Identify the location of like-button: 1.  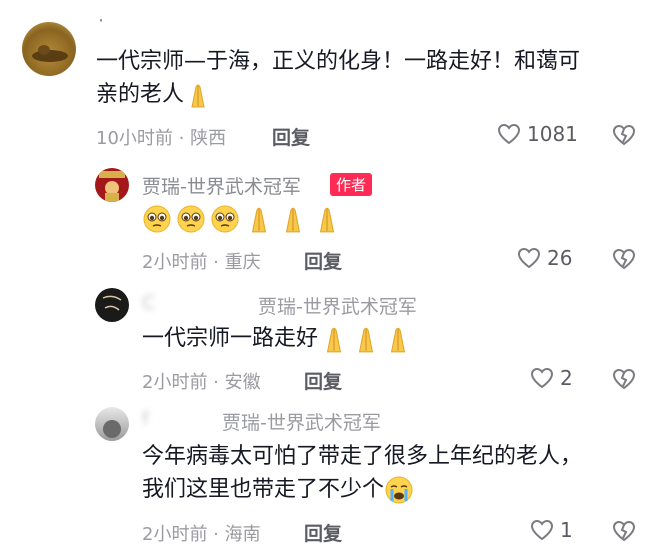
(551, 530).